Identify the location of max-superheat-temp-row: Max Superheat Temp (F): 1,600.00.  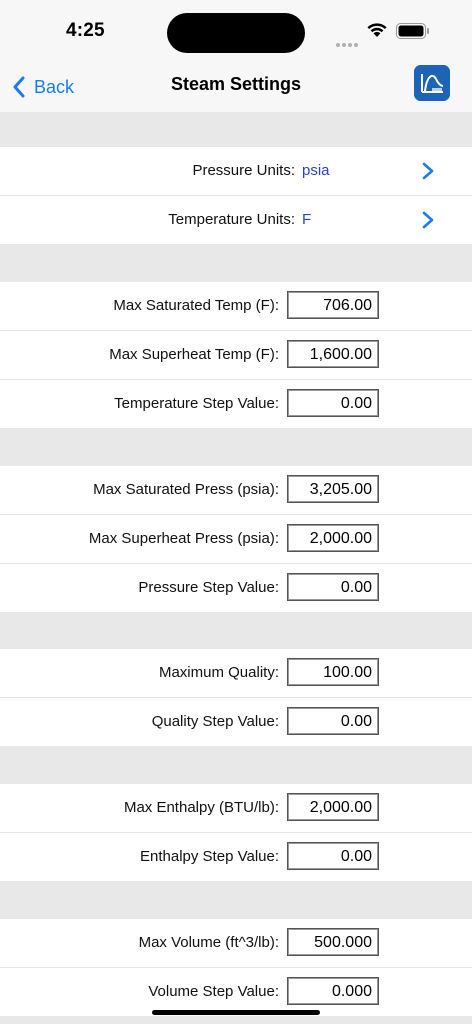
(236, 355).